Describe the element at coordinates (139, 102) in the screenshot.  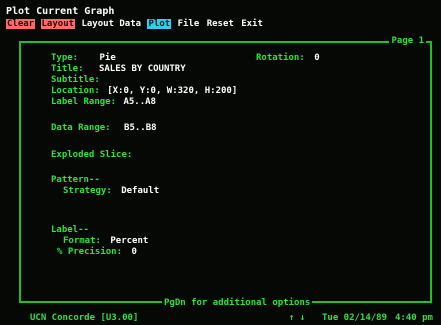
I see `label-range-value: A5..A8` at that location.